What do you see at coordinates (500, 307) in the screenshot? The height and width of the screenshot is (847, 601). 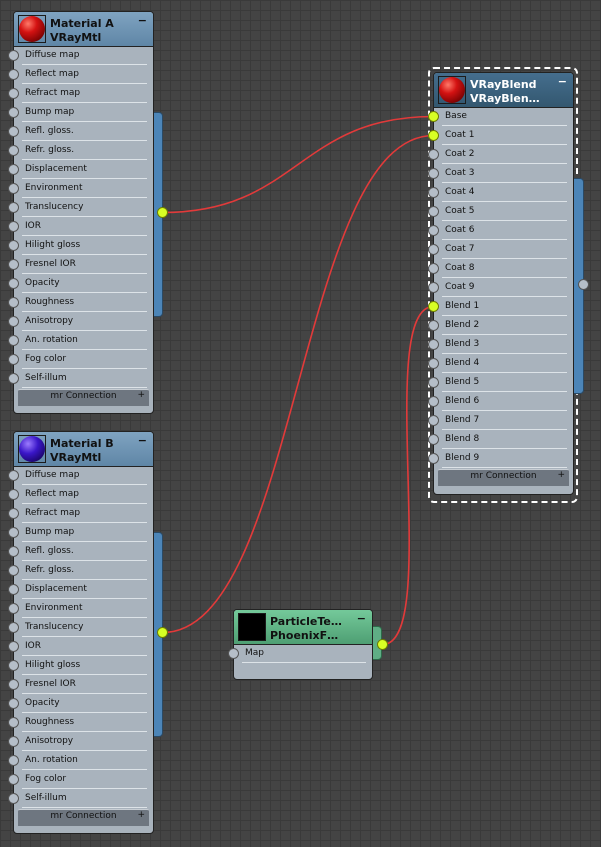 I see `vrayblend-slot-blend-1: Blend 1` at bounding box center [500, 307].